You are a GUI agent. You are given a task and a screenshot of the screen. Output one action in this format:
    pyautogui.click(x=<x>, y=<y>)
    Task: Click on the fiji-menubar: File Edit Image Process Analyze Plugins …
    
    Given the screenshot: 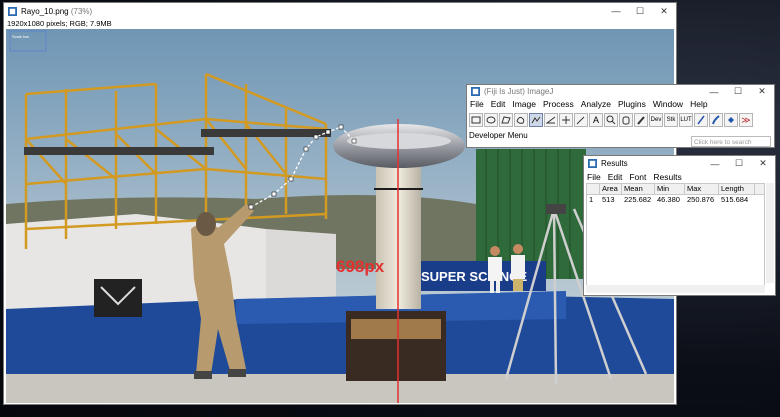 What is the action you would take?
    pyautogui.click(x=620, y=104)
    